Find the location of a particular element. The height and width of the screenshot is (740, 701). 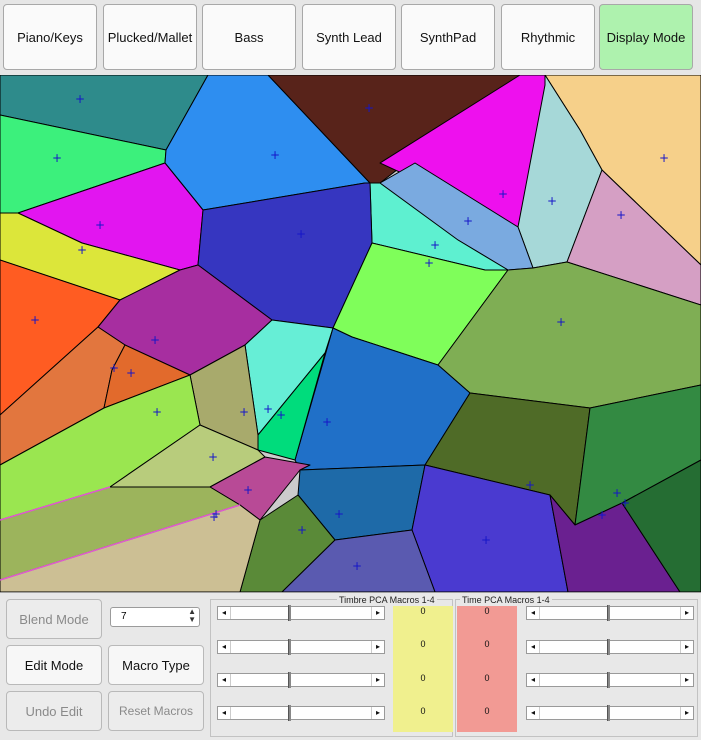

synthpad-button: SynthPad is located at coordinates (448, 37).